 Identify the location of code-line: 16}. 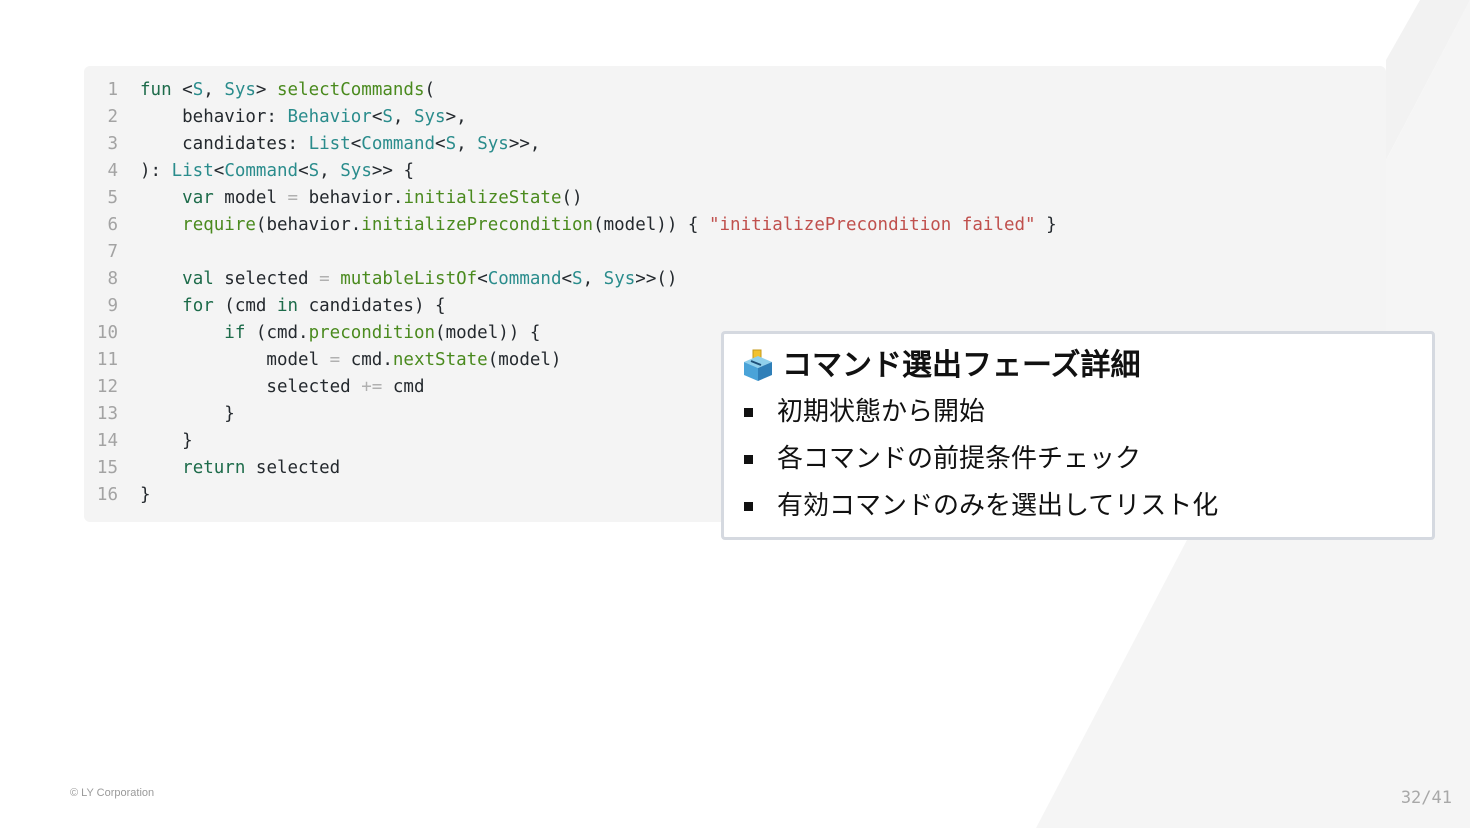
(117, 495).